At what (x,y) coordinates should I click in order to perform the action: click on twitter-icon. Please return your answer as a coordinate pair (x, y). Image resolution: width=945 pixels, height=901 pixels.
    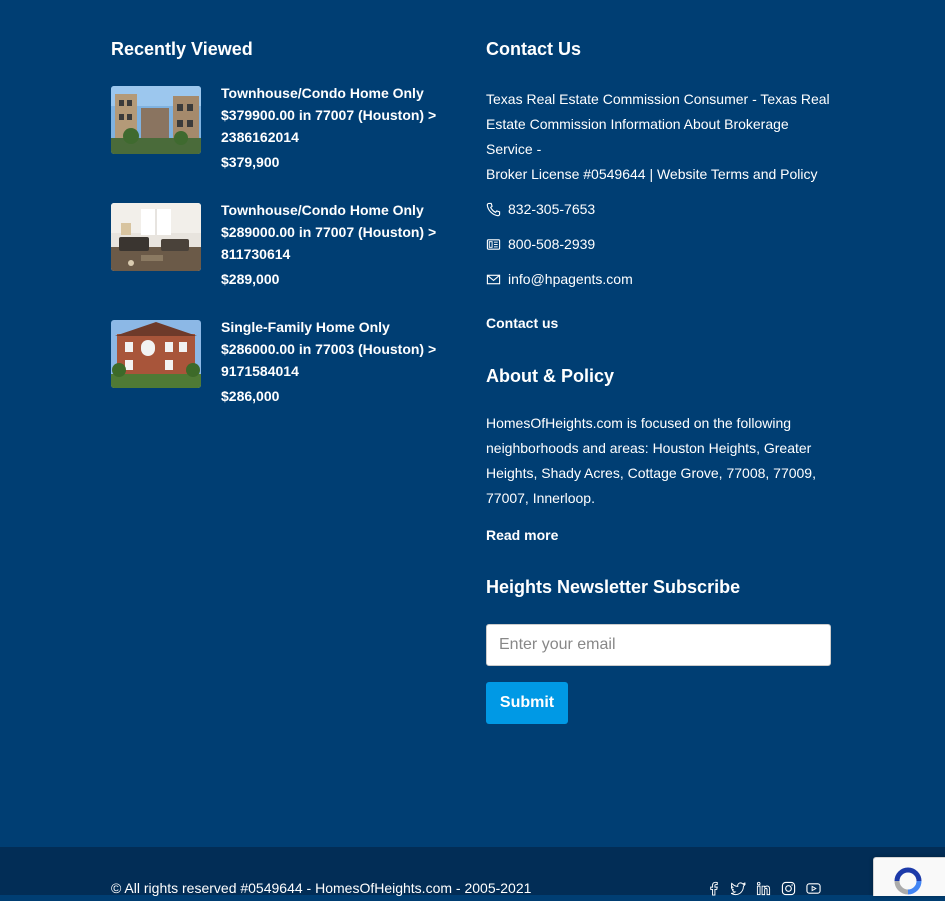
    Looking at the image, I should click on (738, 888).